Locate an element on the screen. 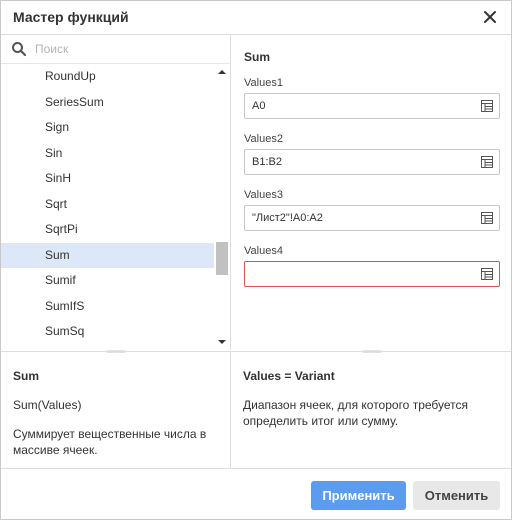 The image size is (512, 520). function-item-sum: Sum is located at coordinates (107, 255).